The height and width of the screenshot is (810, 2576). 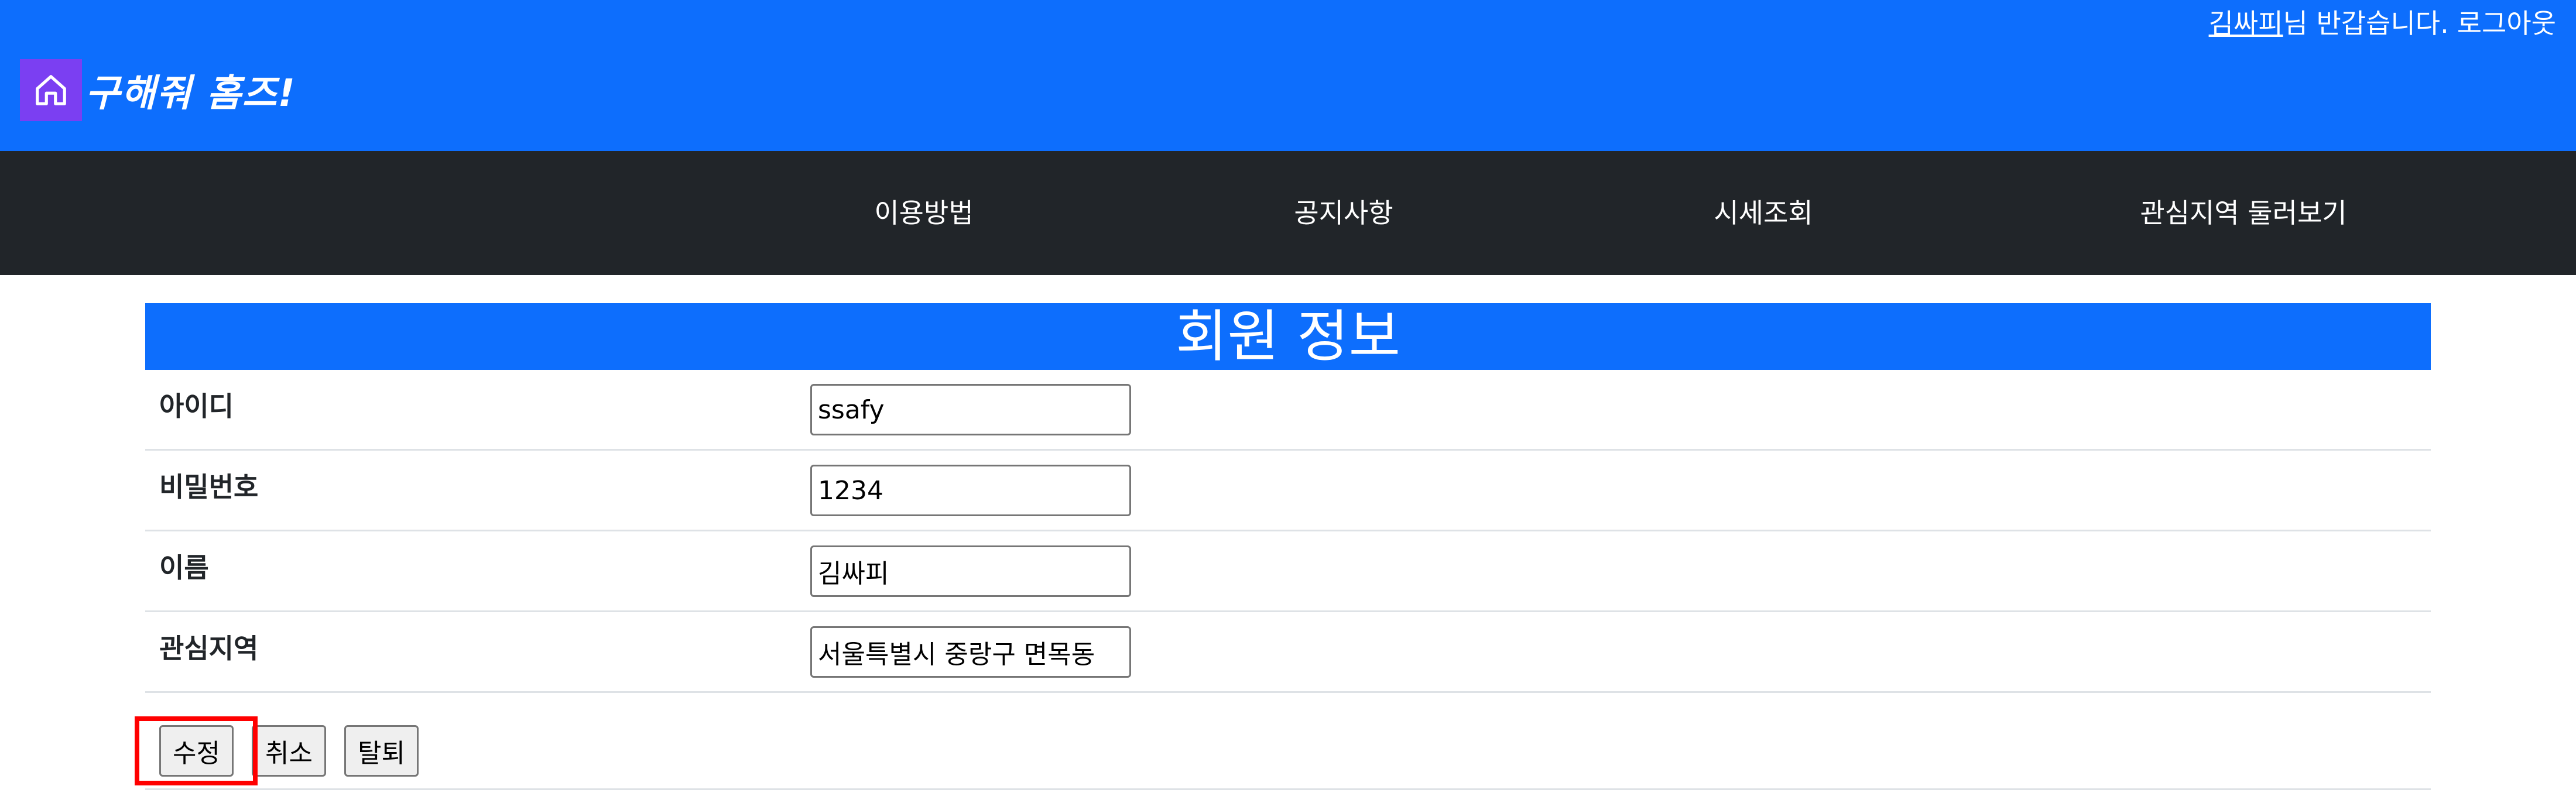 What do you see at coordinates (209, 649) in the screenshot?
I see `interest-area-label: 관심지역` at bounding box center [209, 649].